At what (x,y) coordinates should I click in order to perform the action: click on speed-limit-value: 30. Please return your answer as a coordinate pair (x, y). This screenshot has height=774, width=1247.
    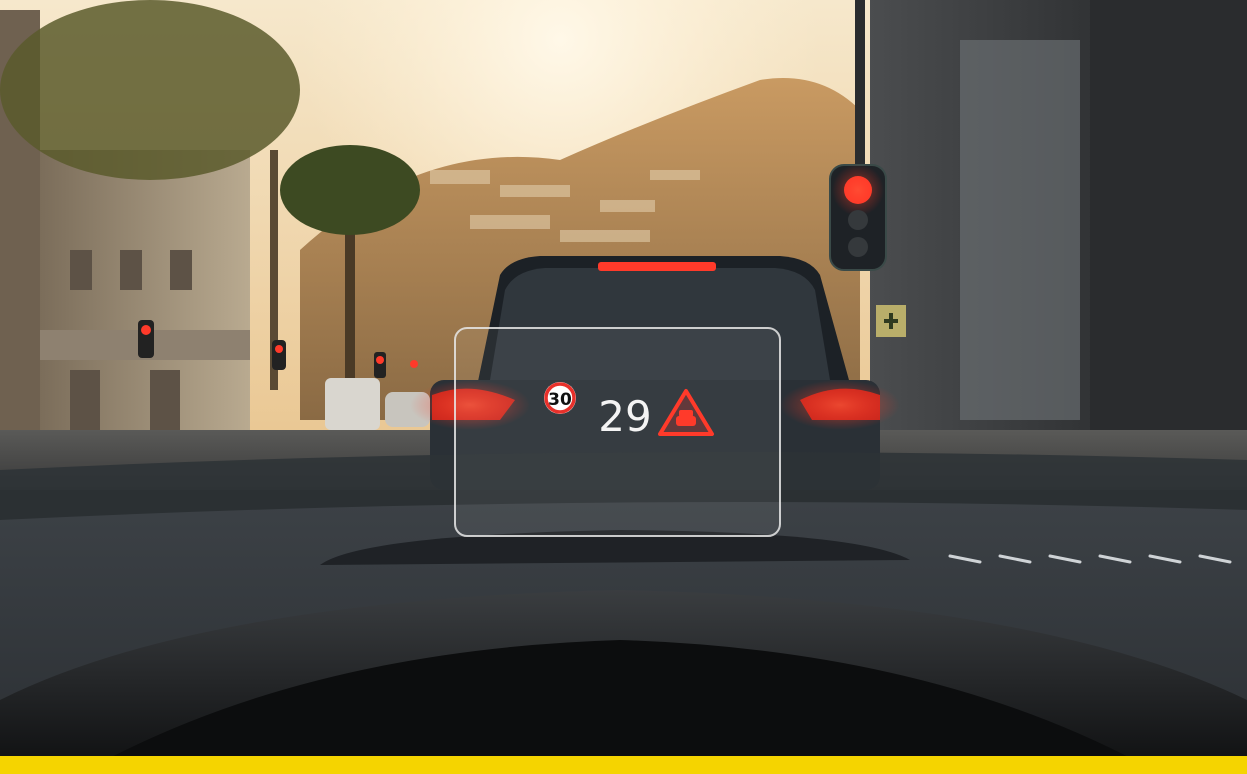
    Looking at the image, I should click on (560, 400).